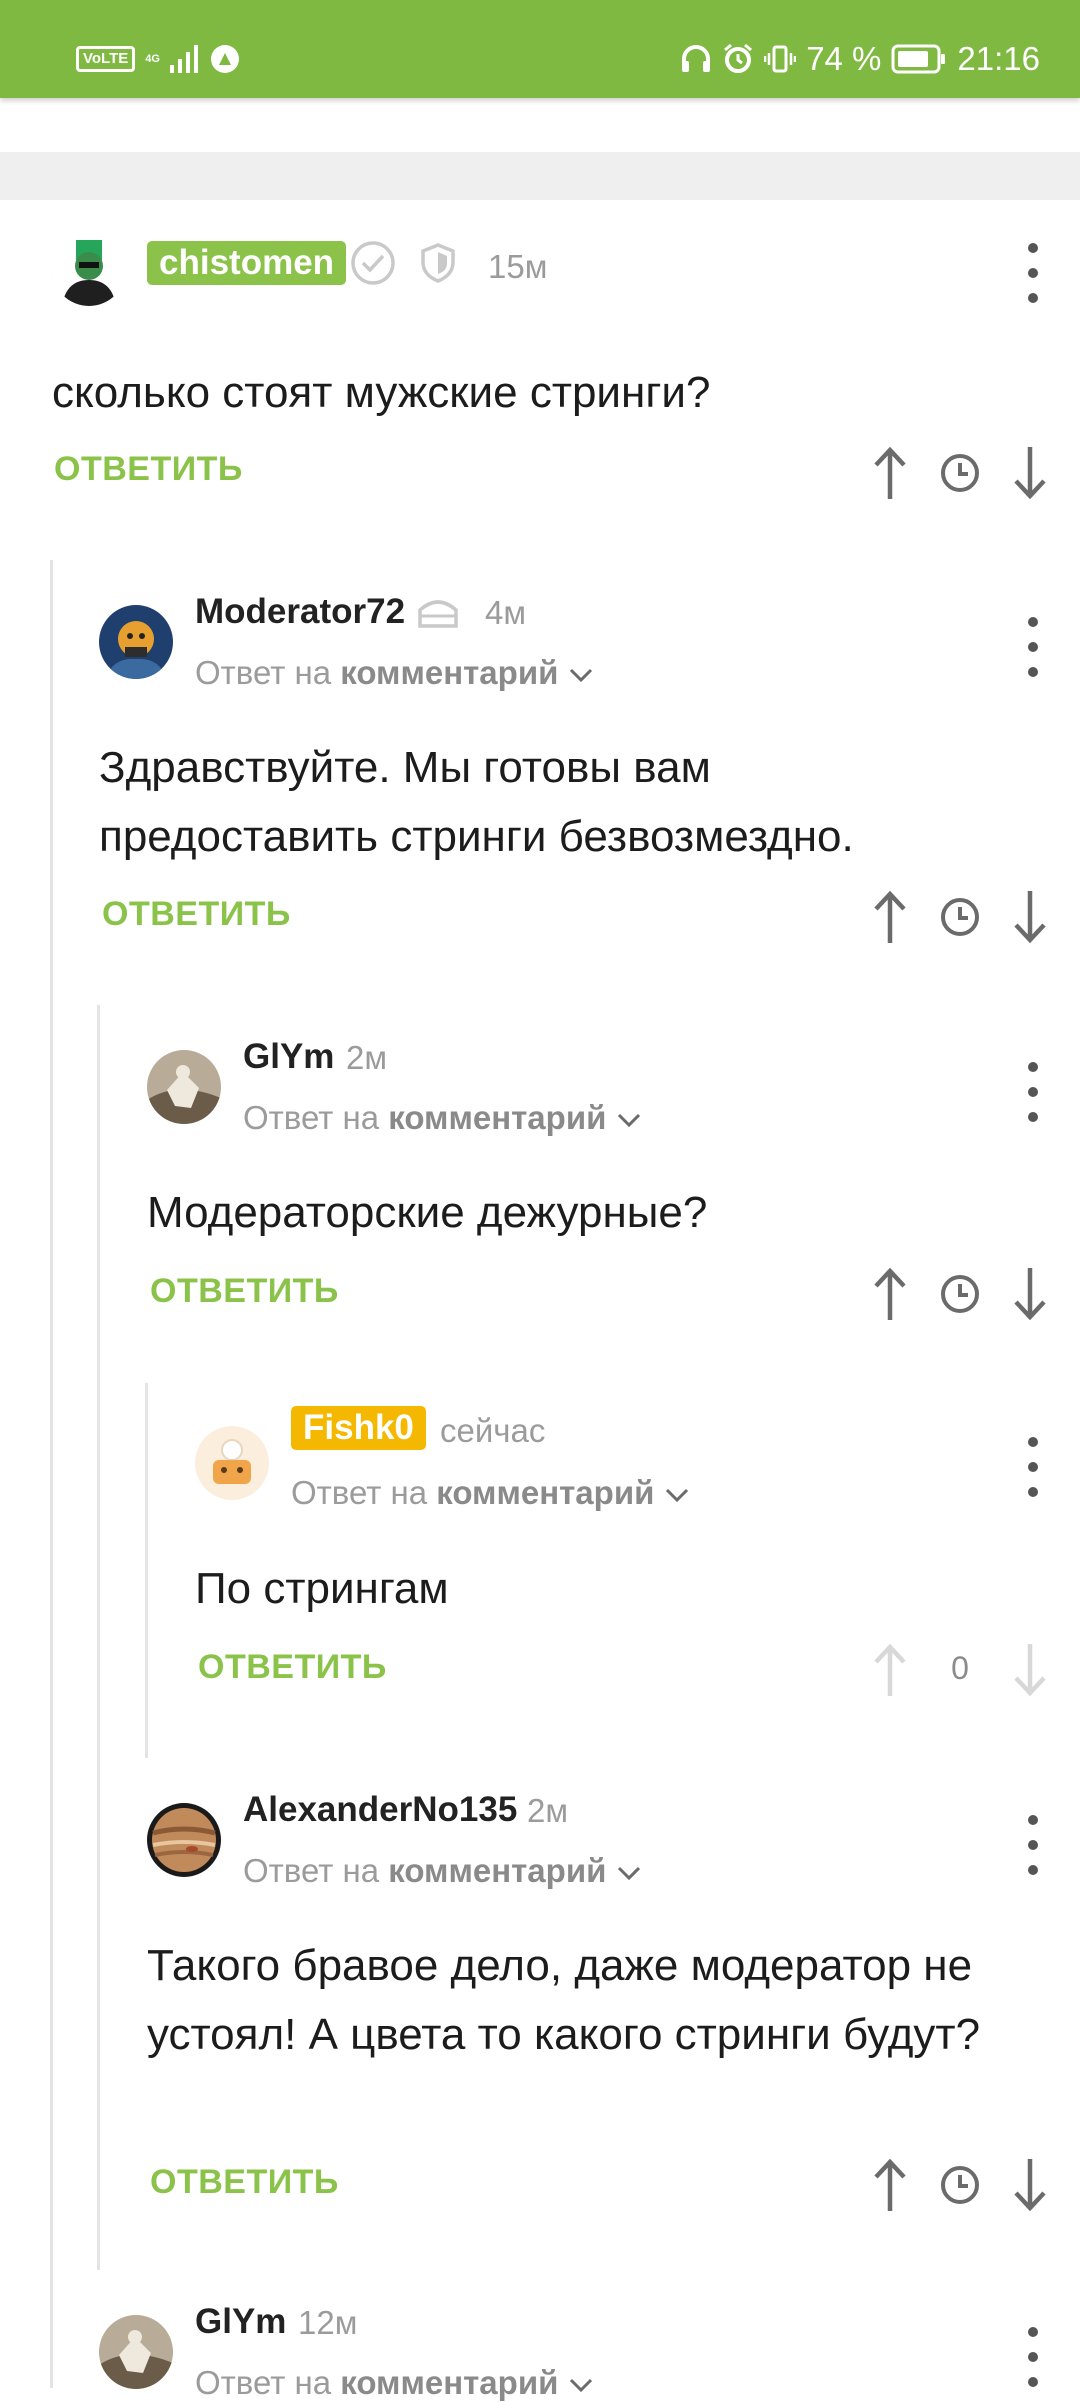 The height and width of the screenshot is (2402, 1080). What do you see at coordinates (373, 263) in the screenshot?
I see `verified-check-icon` at bounding box center [373, 263].